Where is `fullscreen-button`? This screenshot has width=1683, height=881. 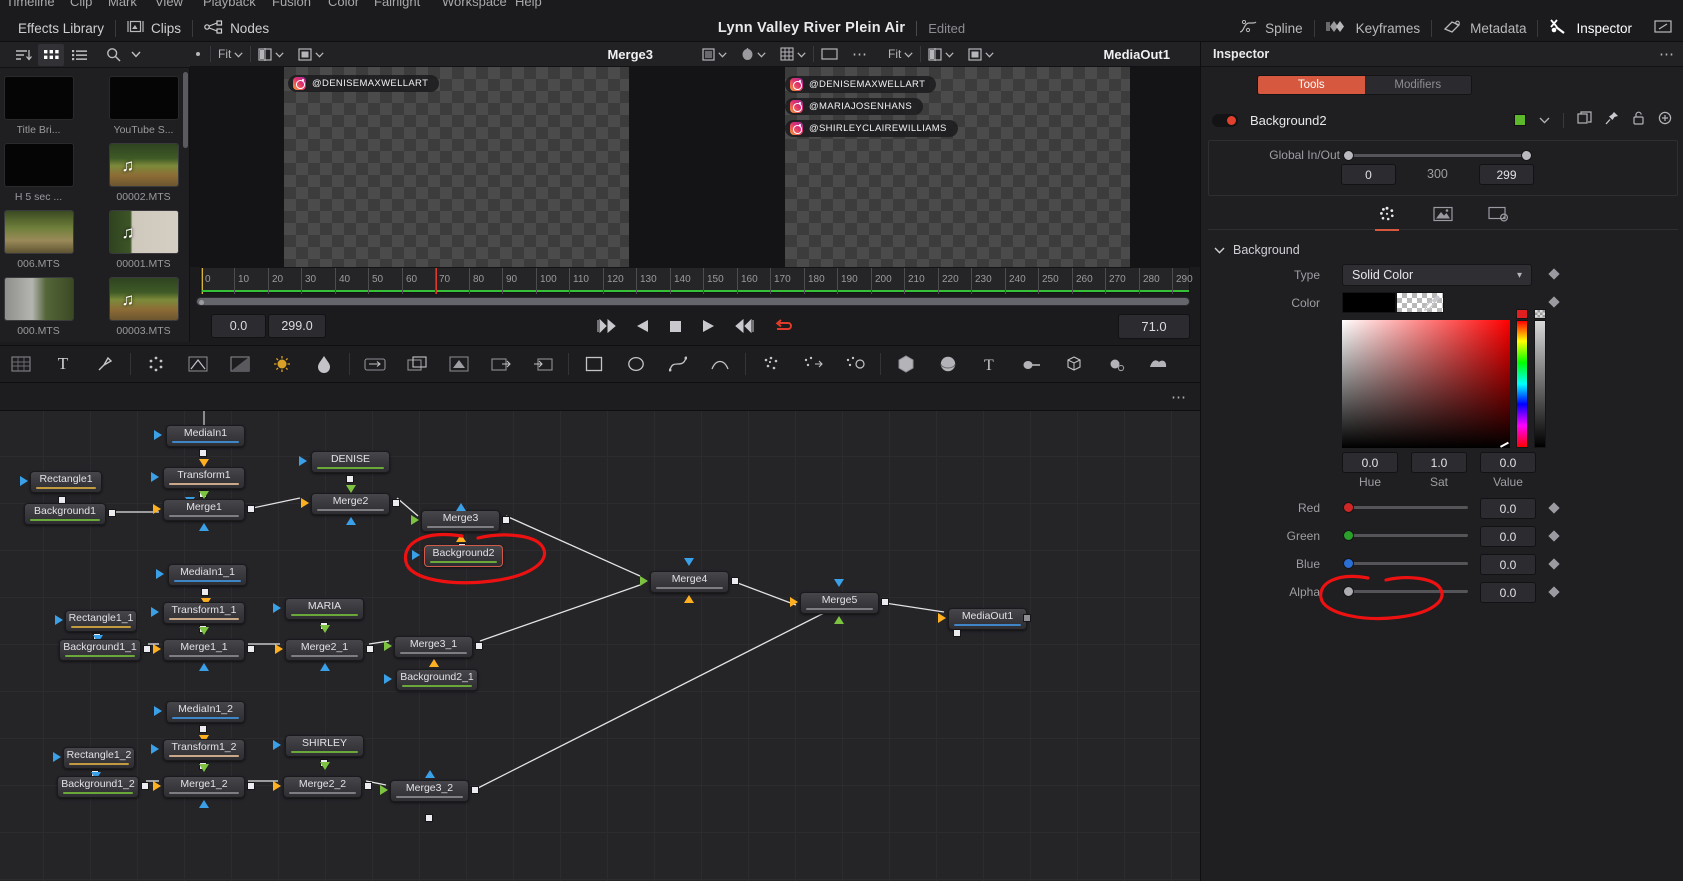 fullscreen-button is located at coordinates (1663, 28).